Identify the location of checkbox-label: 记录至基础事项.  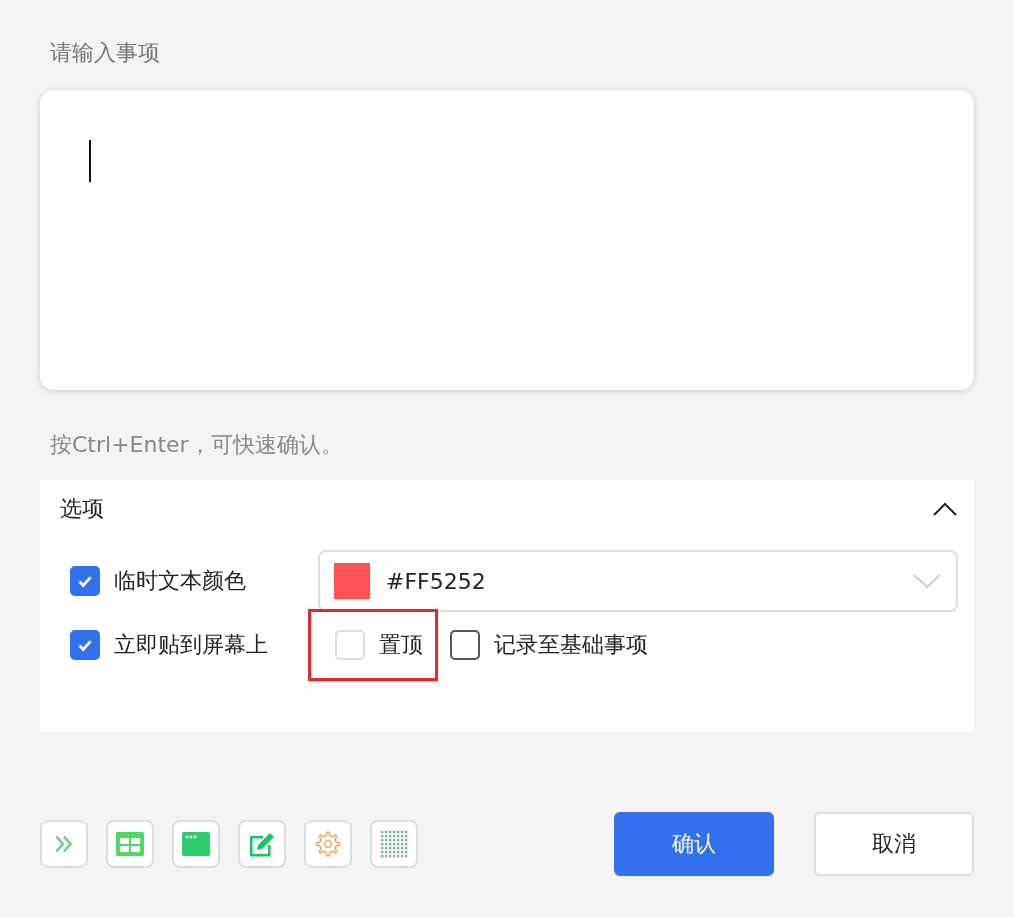
(571, 645).